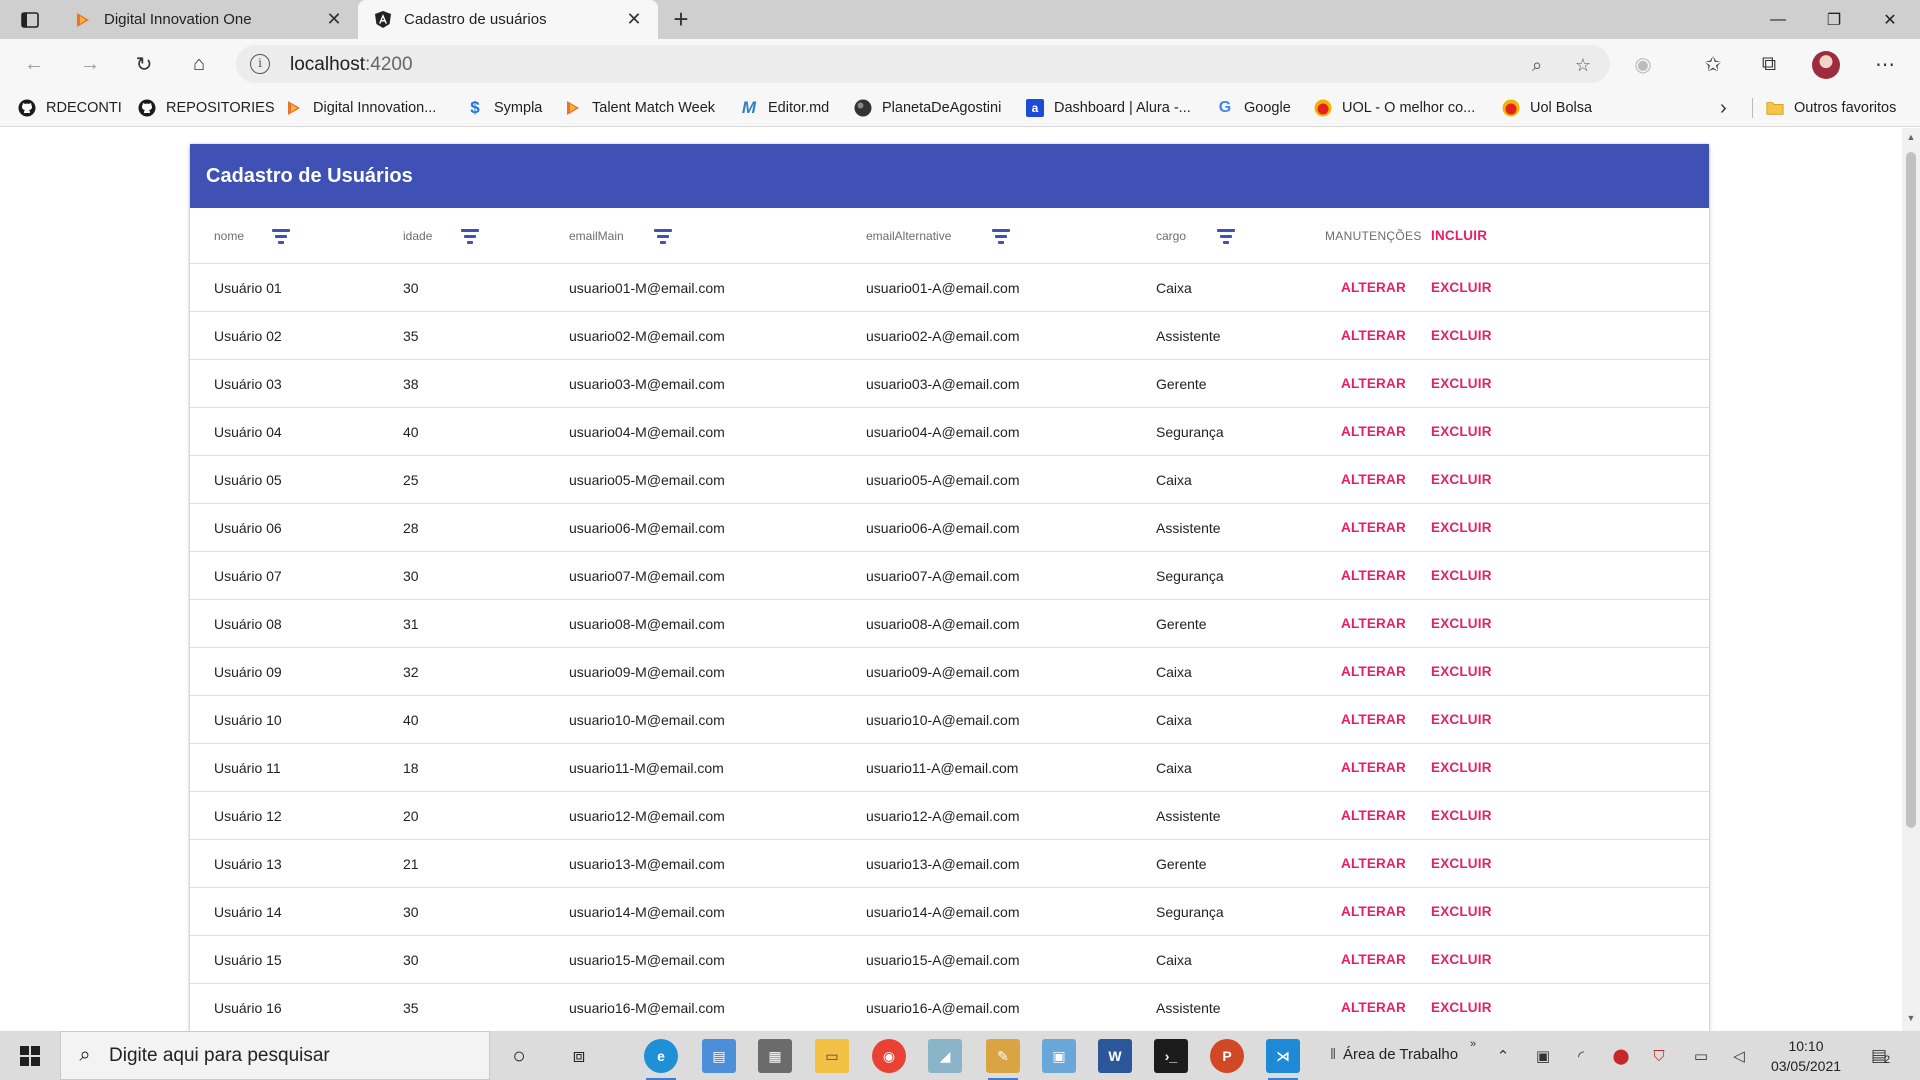 This screenshot has width=1920, height=1080. Describe the element at coordinates (1171, 235) in the screenshot. I see `header-cargo: cargo` at that location.